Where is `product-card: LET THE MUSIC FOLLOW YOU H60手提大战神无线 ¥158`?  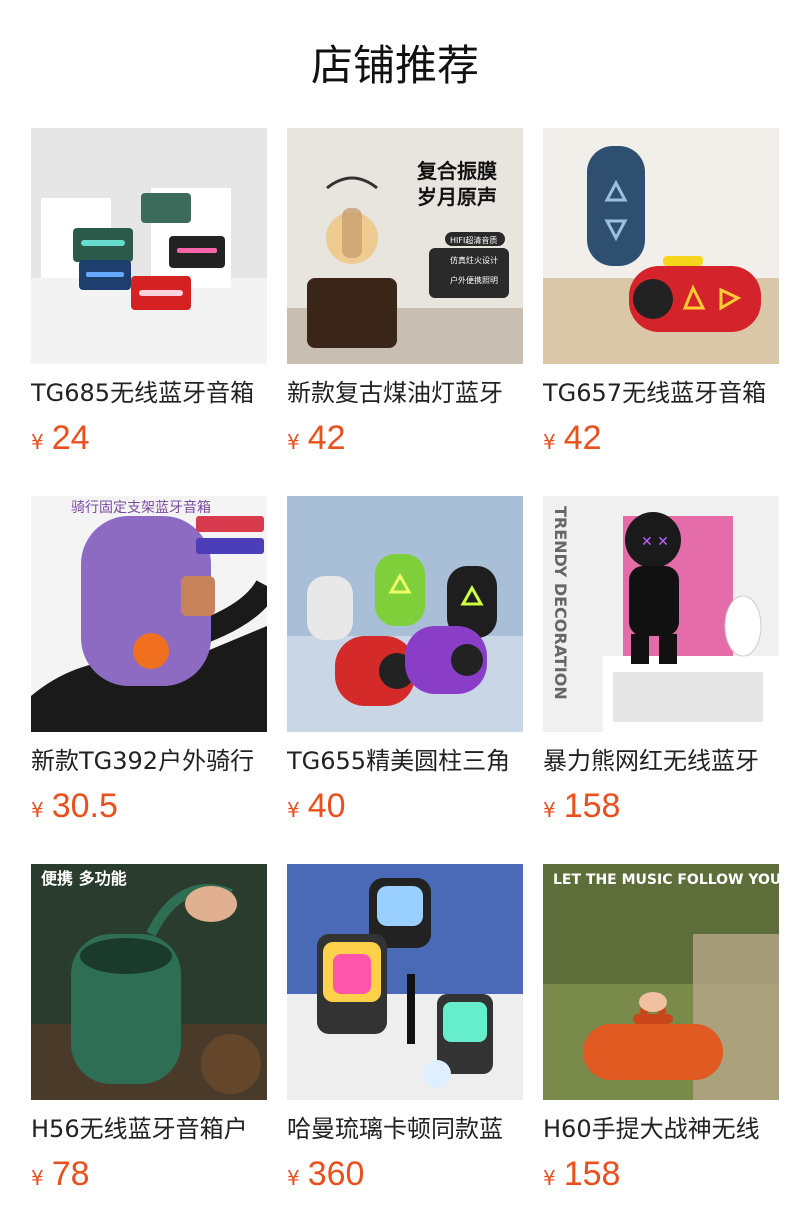
product-card: LET THE MUSIC FOLLOW YOU H60手提大战神无线 ¥158 is located at coordinates (661, 1034).